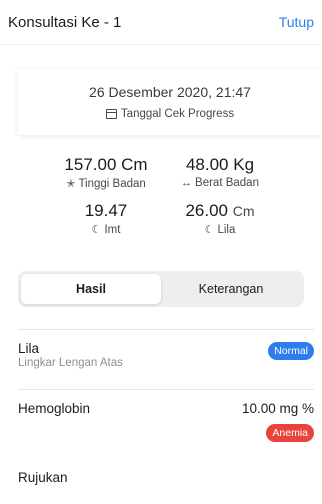 This screenshot has height=504, width=322. What do you see at coordinates (277, 408) in the screenshot?
I see `result-value: 10.00 mg %` at bounding box center [277, 408].